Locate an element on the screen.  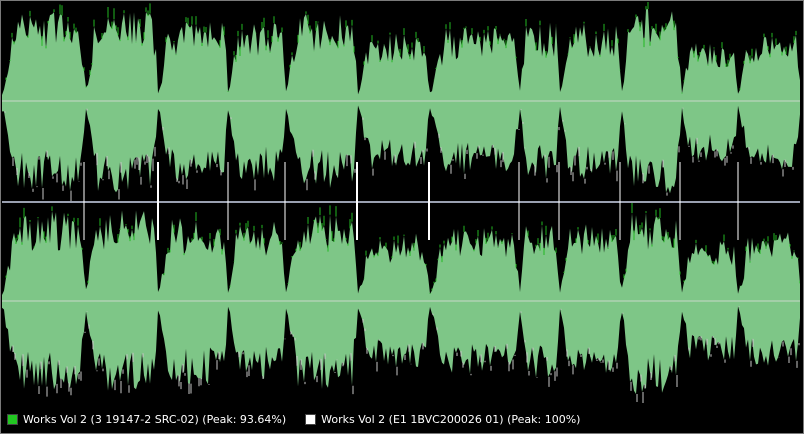
legend-swatch-white is located at coordinates (311, 419).